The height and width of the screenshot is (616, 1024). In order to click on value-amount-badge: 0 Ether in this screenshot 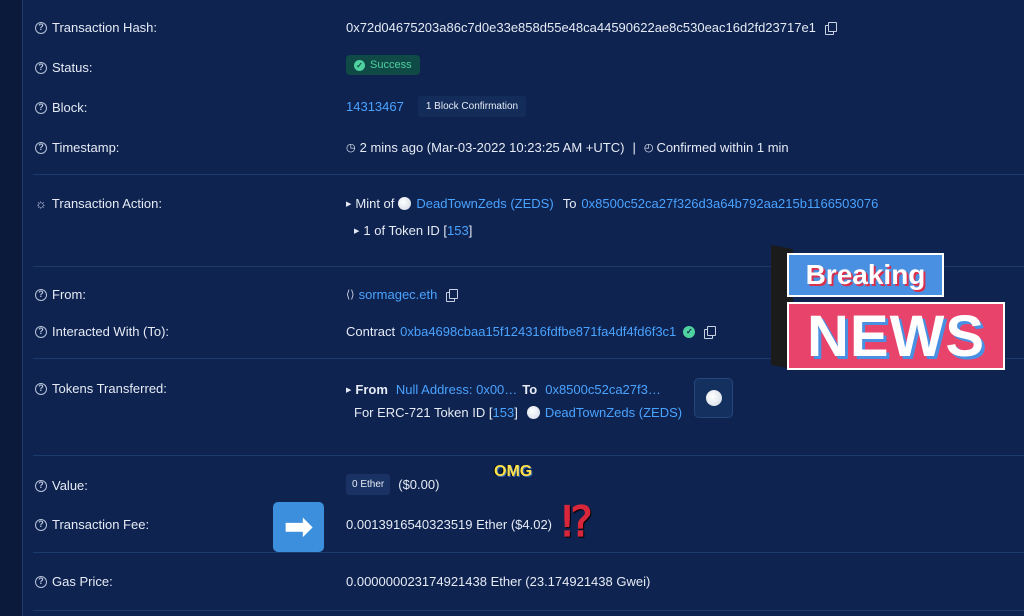, I will do `click(368, 484)`.